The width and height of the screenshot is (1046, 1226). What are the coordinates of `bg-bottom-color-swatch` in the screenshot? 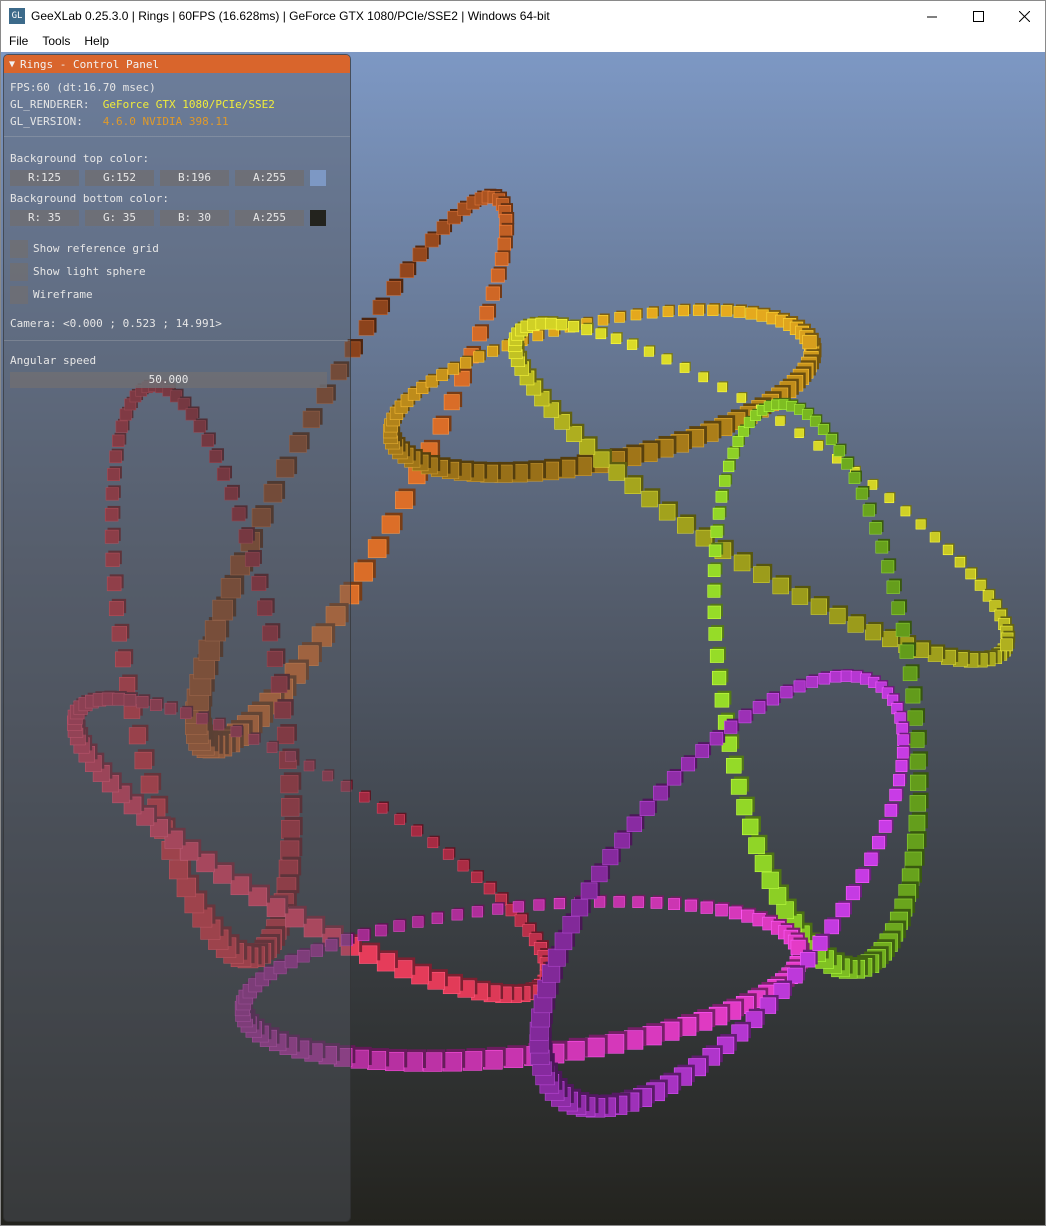 It's located at (318, 218).